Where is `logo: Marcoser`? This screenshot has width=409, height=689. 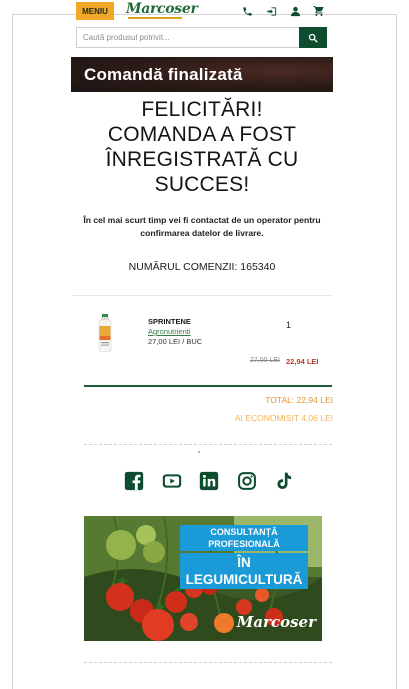 logo: Marcoser is located at coordinates (162, 12).